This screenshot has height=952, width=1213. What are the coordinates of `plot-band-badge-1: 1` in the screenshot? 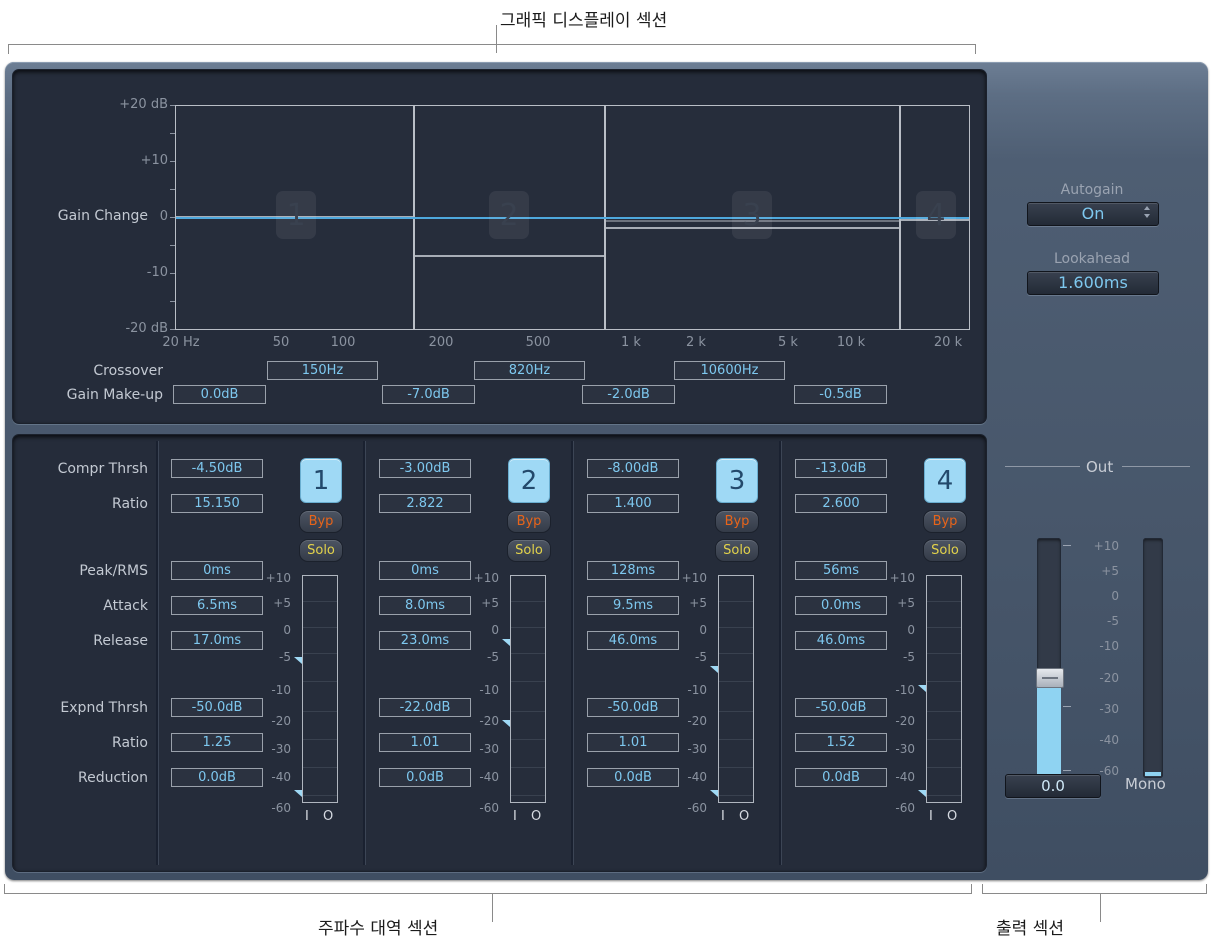 It's located at (296, 215).